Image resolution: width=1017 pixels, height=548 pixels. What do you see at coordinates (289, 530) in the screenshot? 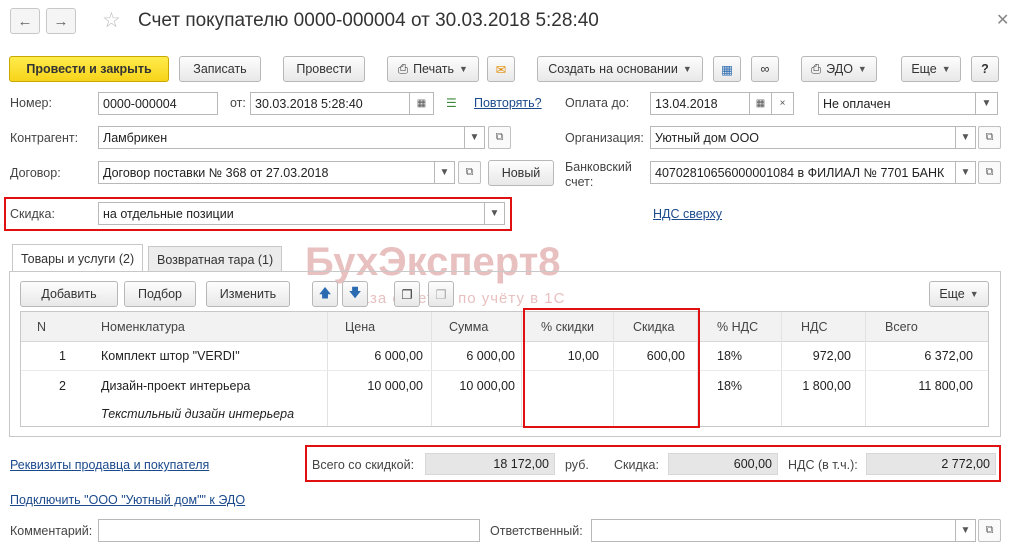
I see `comment-field` at bounding box center [289, 530].